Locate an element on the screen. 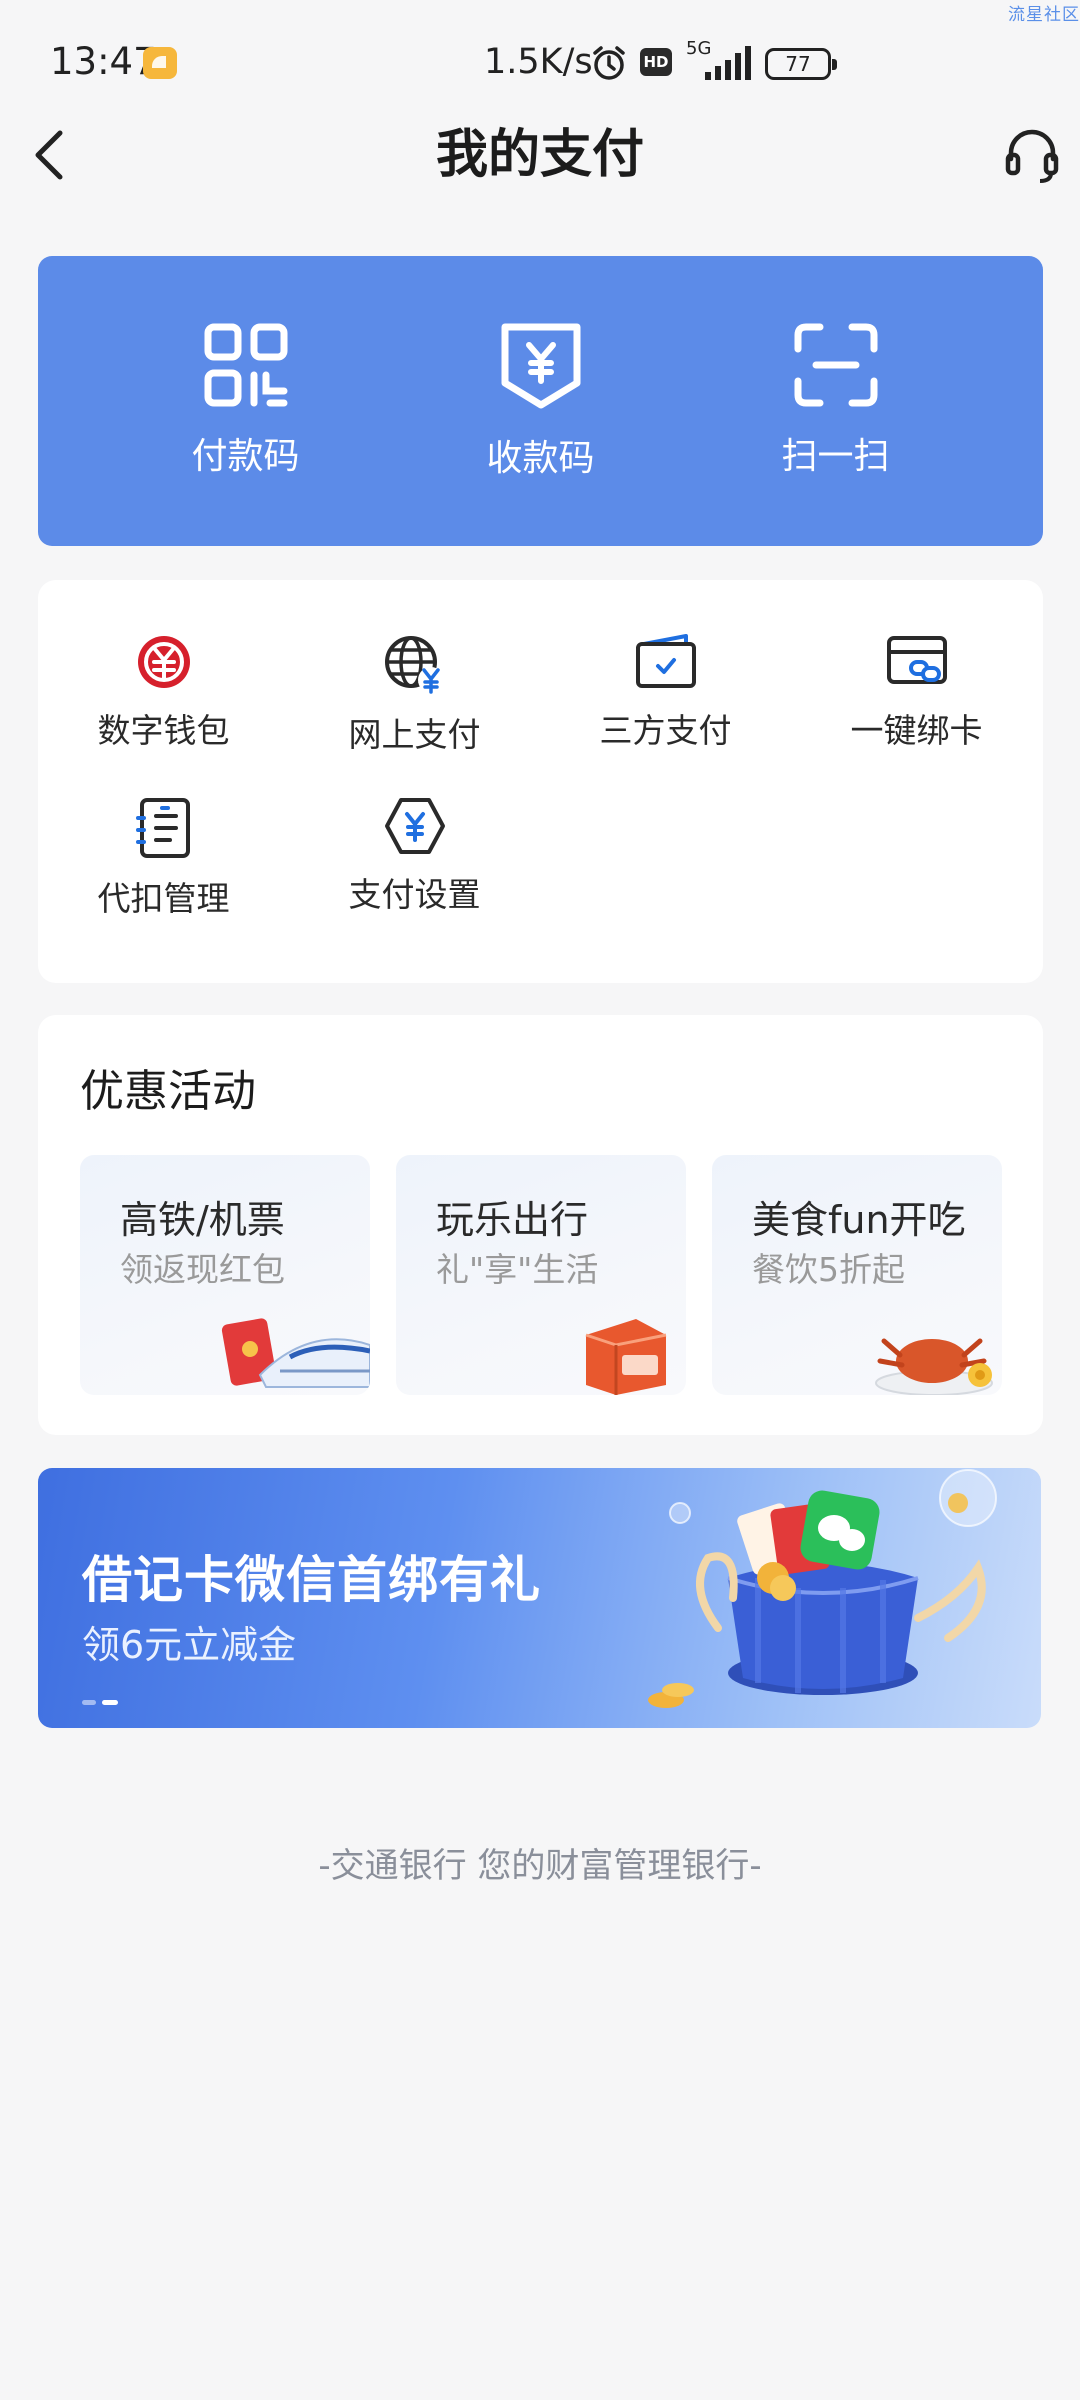 This screenshot has width=1080, height=2400. pay-code-button: 付款码 is located at coordinates (246, 401).